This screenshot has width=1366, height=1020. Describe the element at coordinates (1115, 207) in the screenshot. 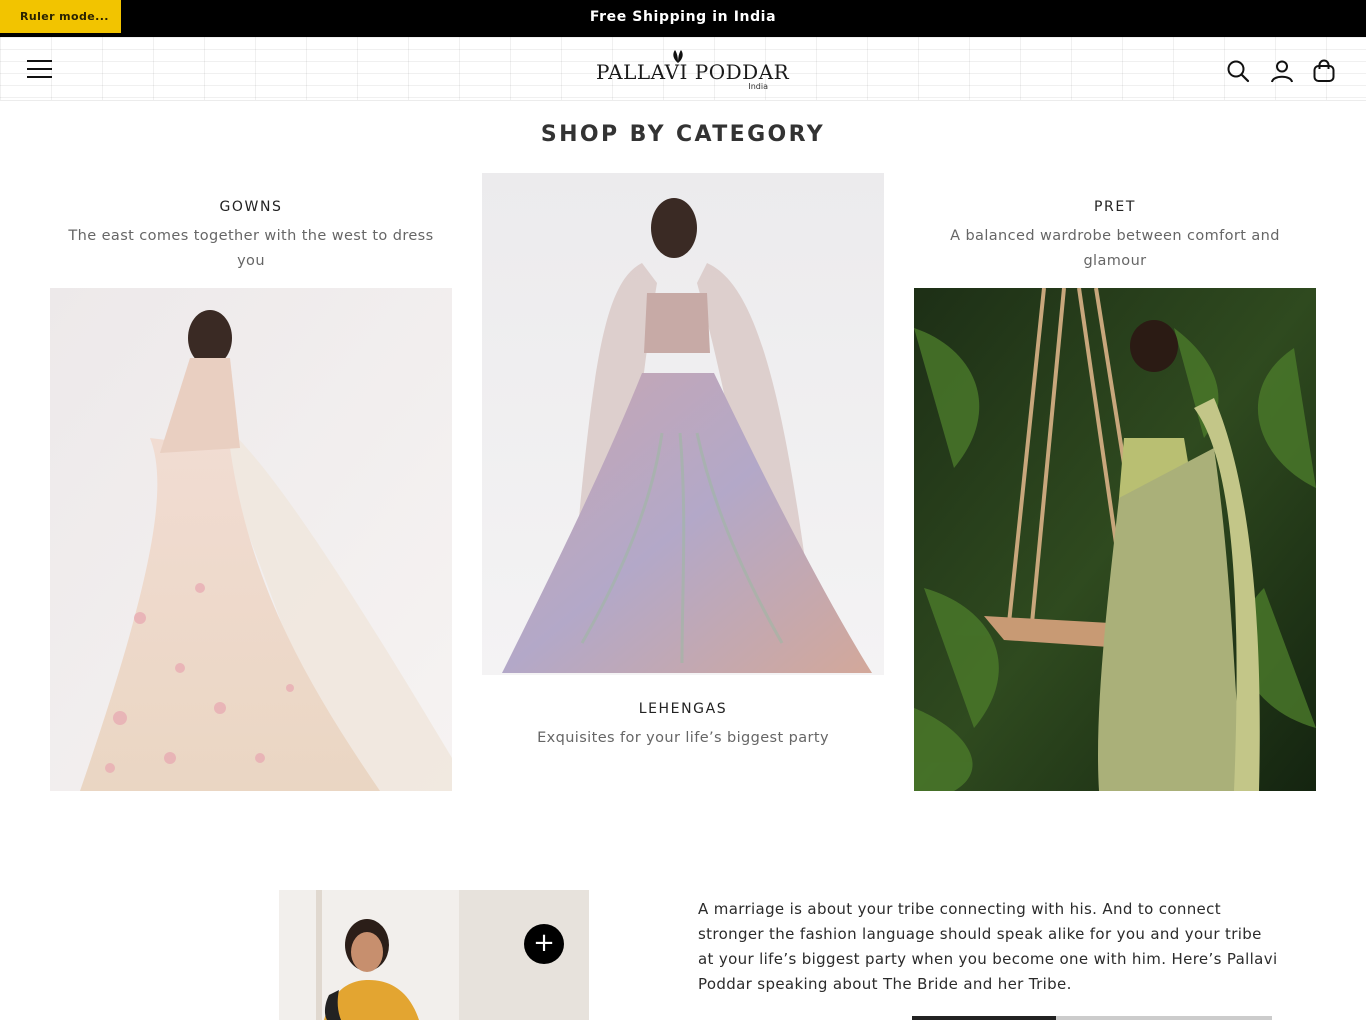

I see `category-name-pret: PRET` at that location.